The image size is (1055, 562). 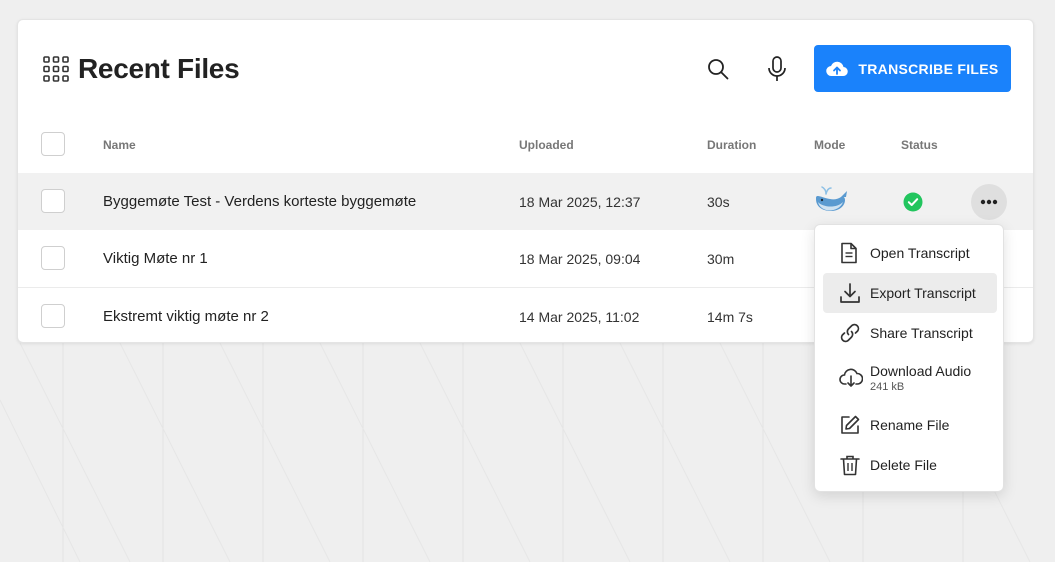 What do you see at coordinates (850, 333) in the screenshot?
I see `link-icon` at bounding box center [850, 333].